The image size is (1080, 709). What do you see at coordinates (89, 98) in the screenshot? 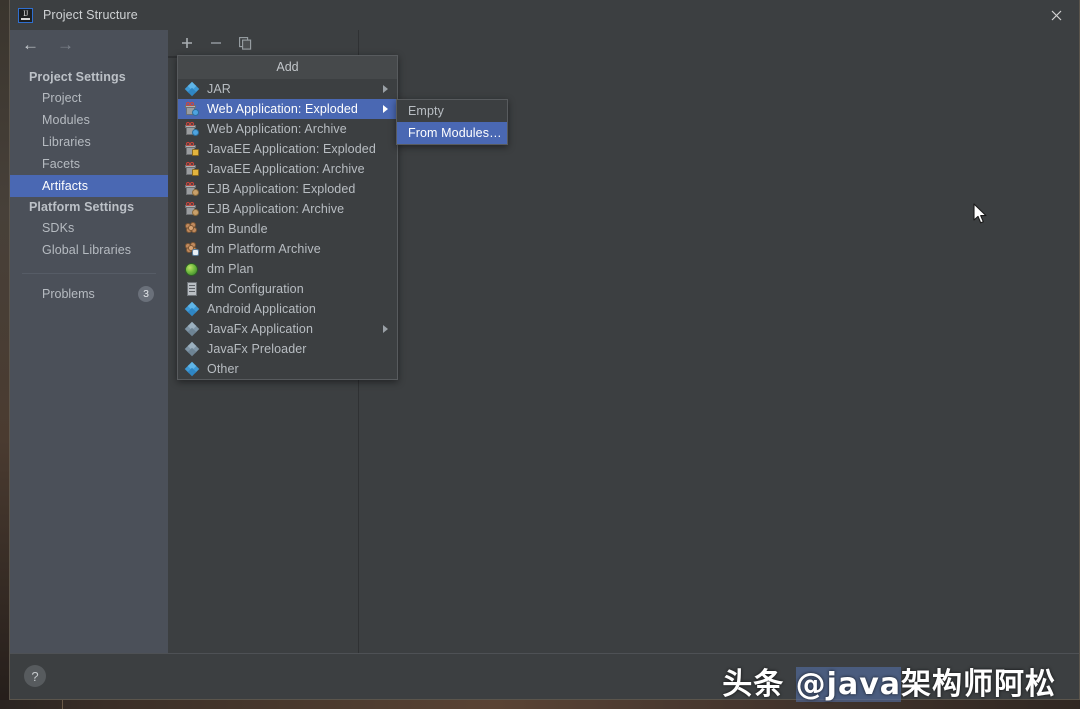
I see `sidebar-item-project: Project` at bounding box center [89, 98].